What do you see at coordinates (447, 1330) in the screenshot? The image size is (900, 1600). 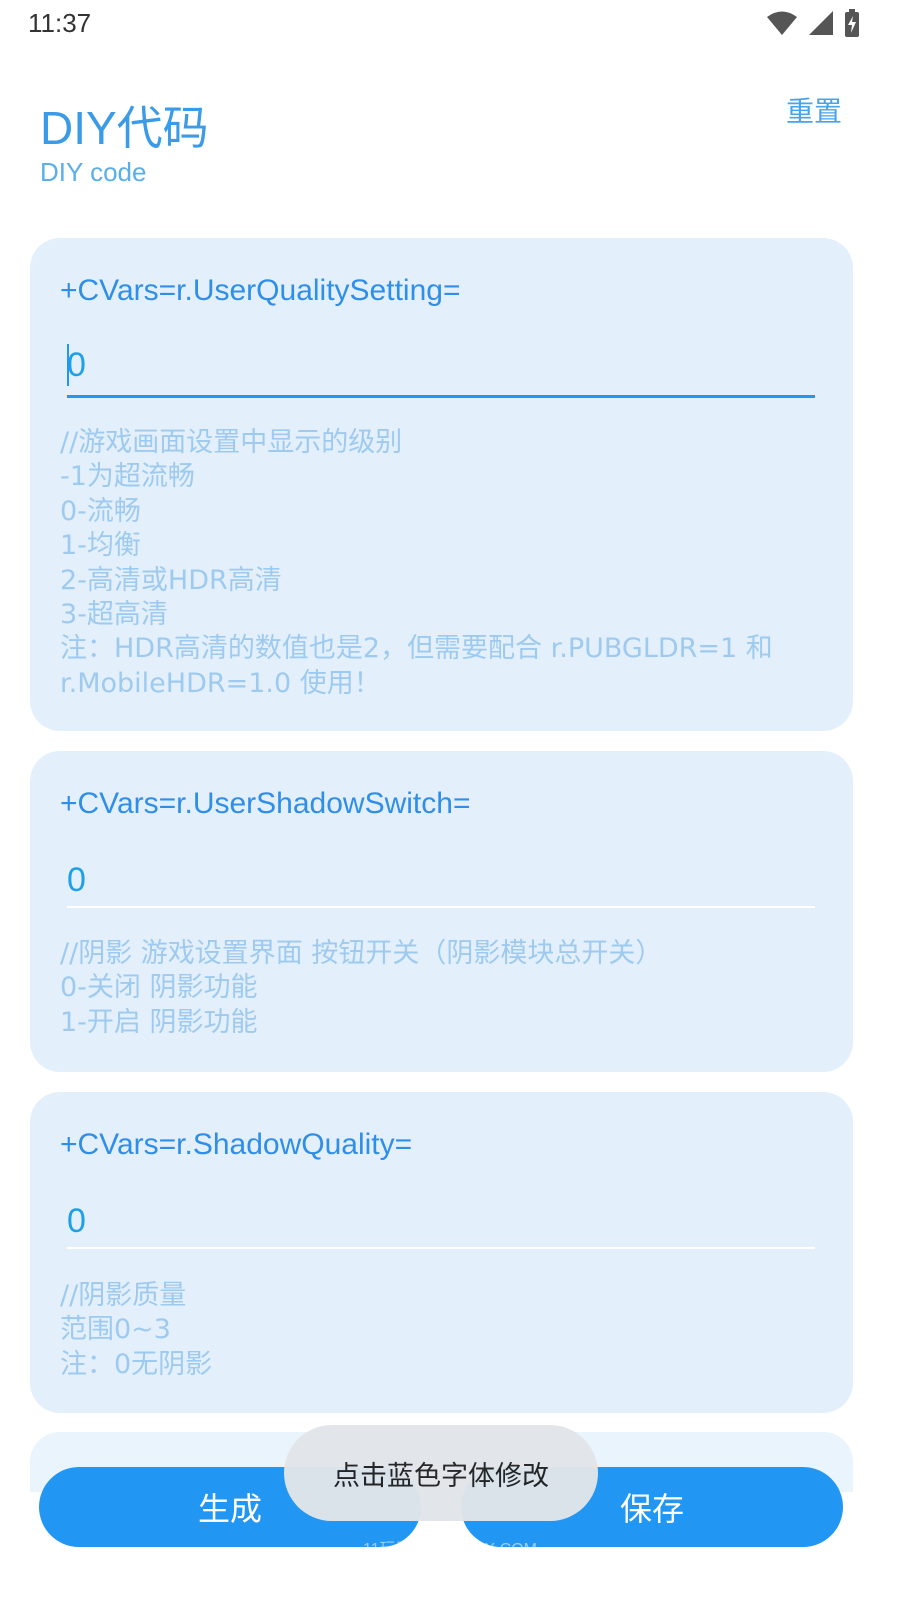 I see `setting-note: //阴影质量 范围0~3 注：0无阴影` at bounding box center [447, 1330].